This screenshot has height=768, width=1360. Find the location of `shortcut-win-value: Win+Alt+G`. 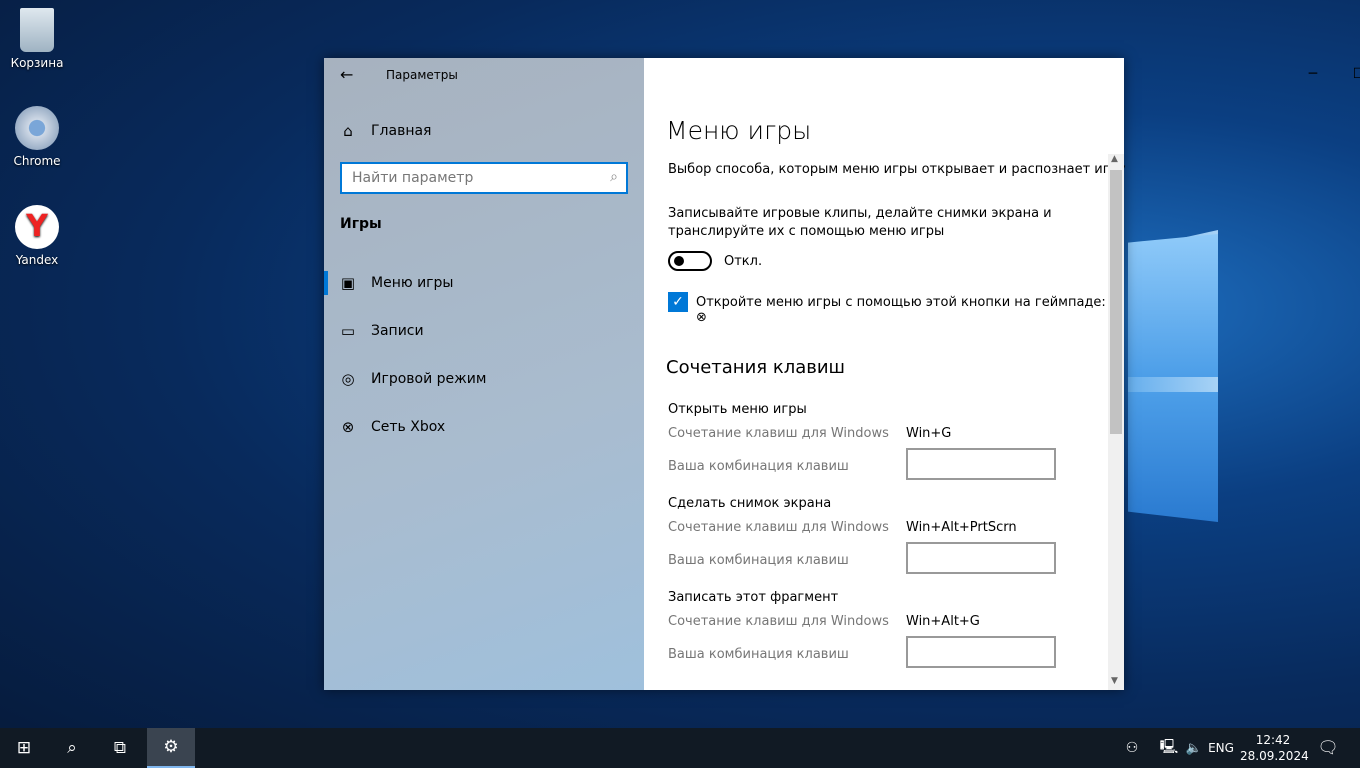

shortcut-win-value: Win+Alt+G is located at coordinates (943, 621).